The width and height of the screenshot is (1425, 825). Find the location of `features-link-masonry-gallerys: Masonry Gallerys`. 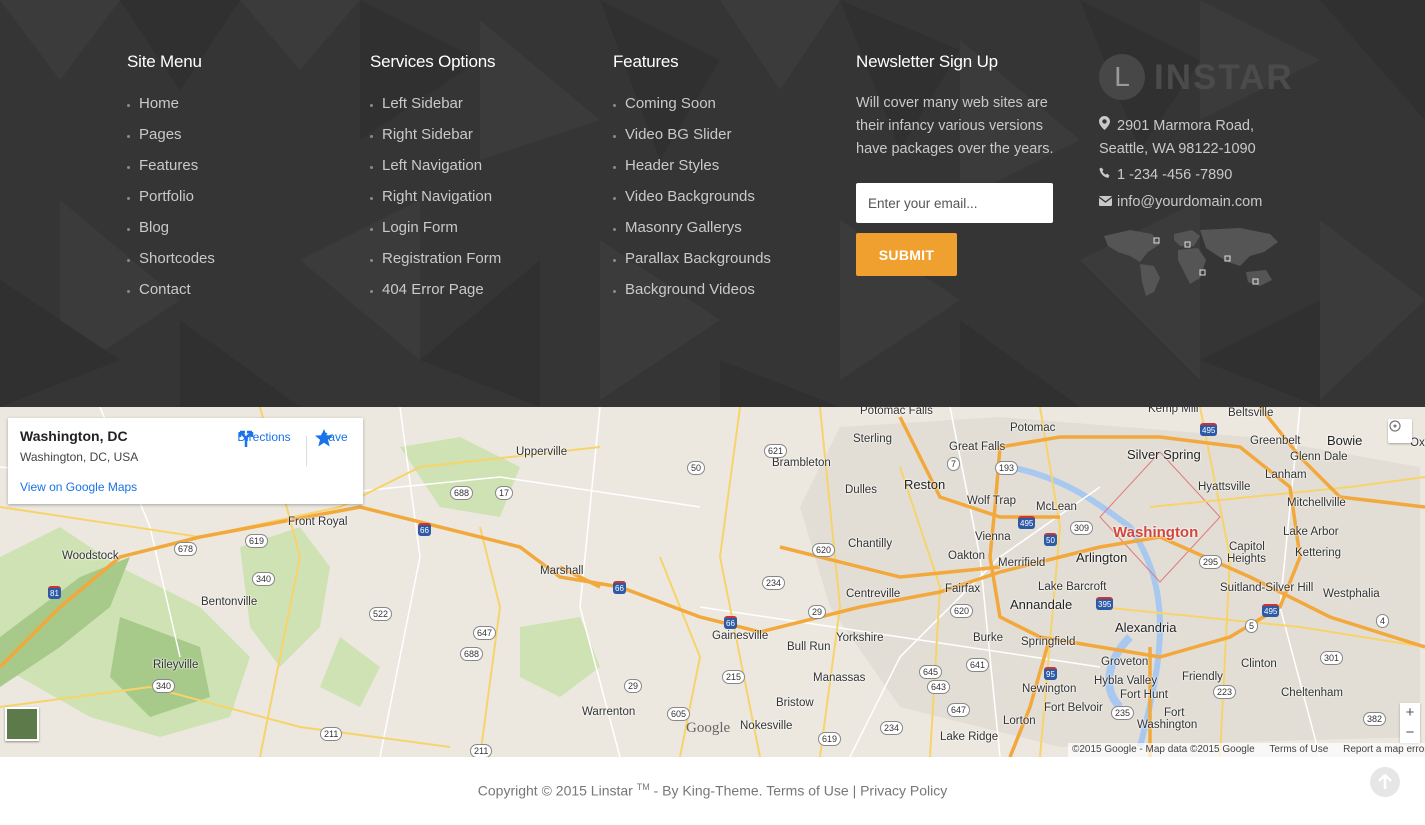

features-link-masonry-gallerys: Masonry Gallerys is located at coordinates (683, 227).